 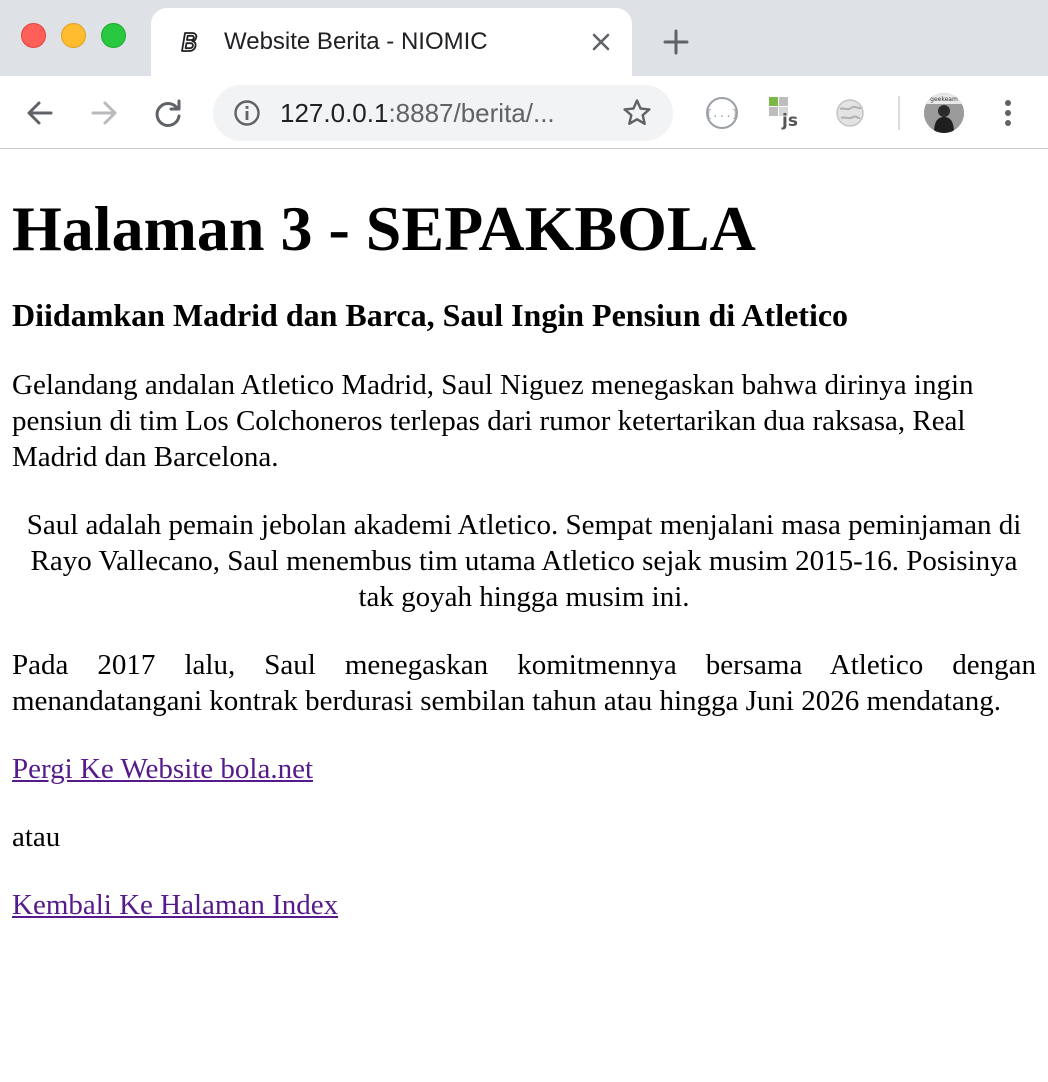 I want to click on tab-strip: Website Berita - NIOMIC, so click(x=524, y=38).